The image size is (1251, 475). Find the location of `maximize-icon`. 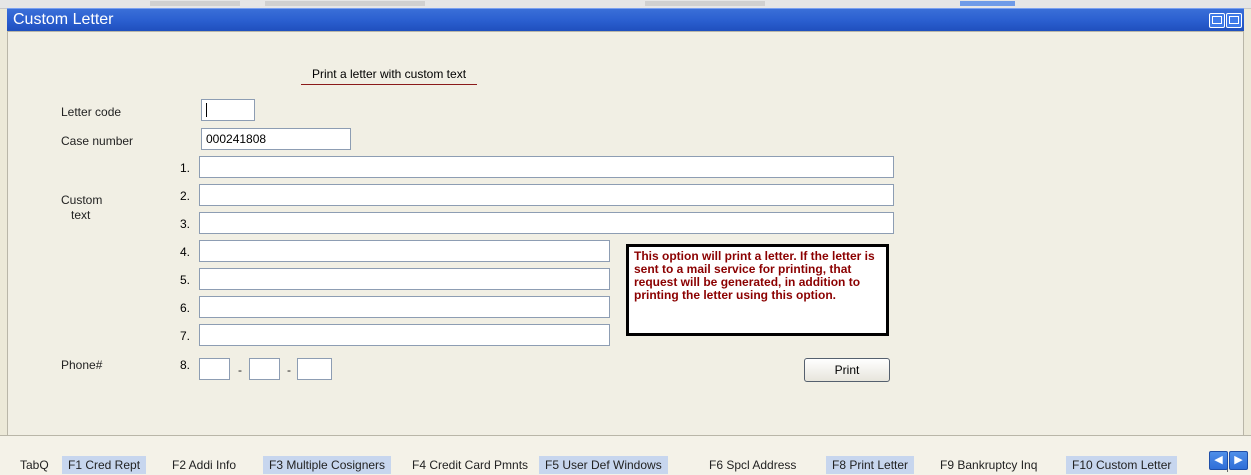

maximize-icon is located at coordinates (1234, 20).